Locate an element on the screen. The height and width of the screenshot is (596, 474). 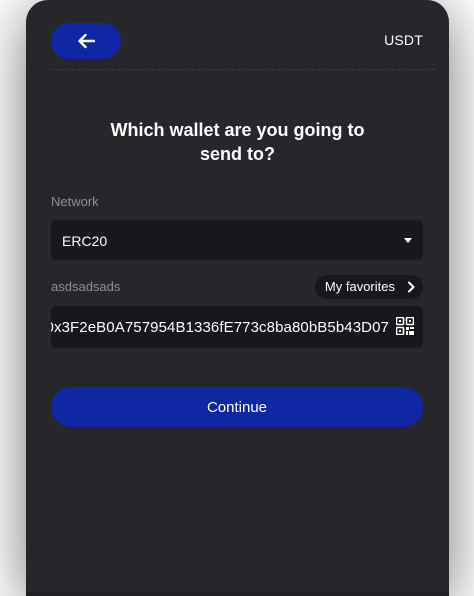
address-input: 0x3F2eB0A757954B1336fE773c8ba80bB5b43D07 is located at coordinates (237, 327).